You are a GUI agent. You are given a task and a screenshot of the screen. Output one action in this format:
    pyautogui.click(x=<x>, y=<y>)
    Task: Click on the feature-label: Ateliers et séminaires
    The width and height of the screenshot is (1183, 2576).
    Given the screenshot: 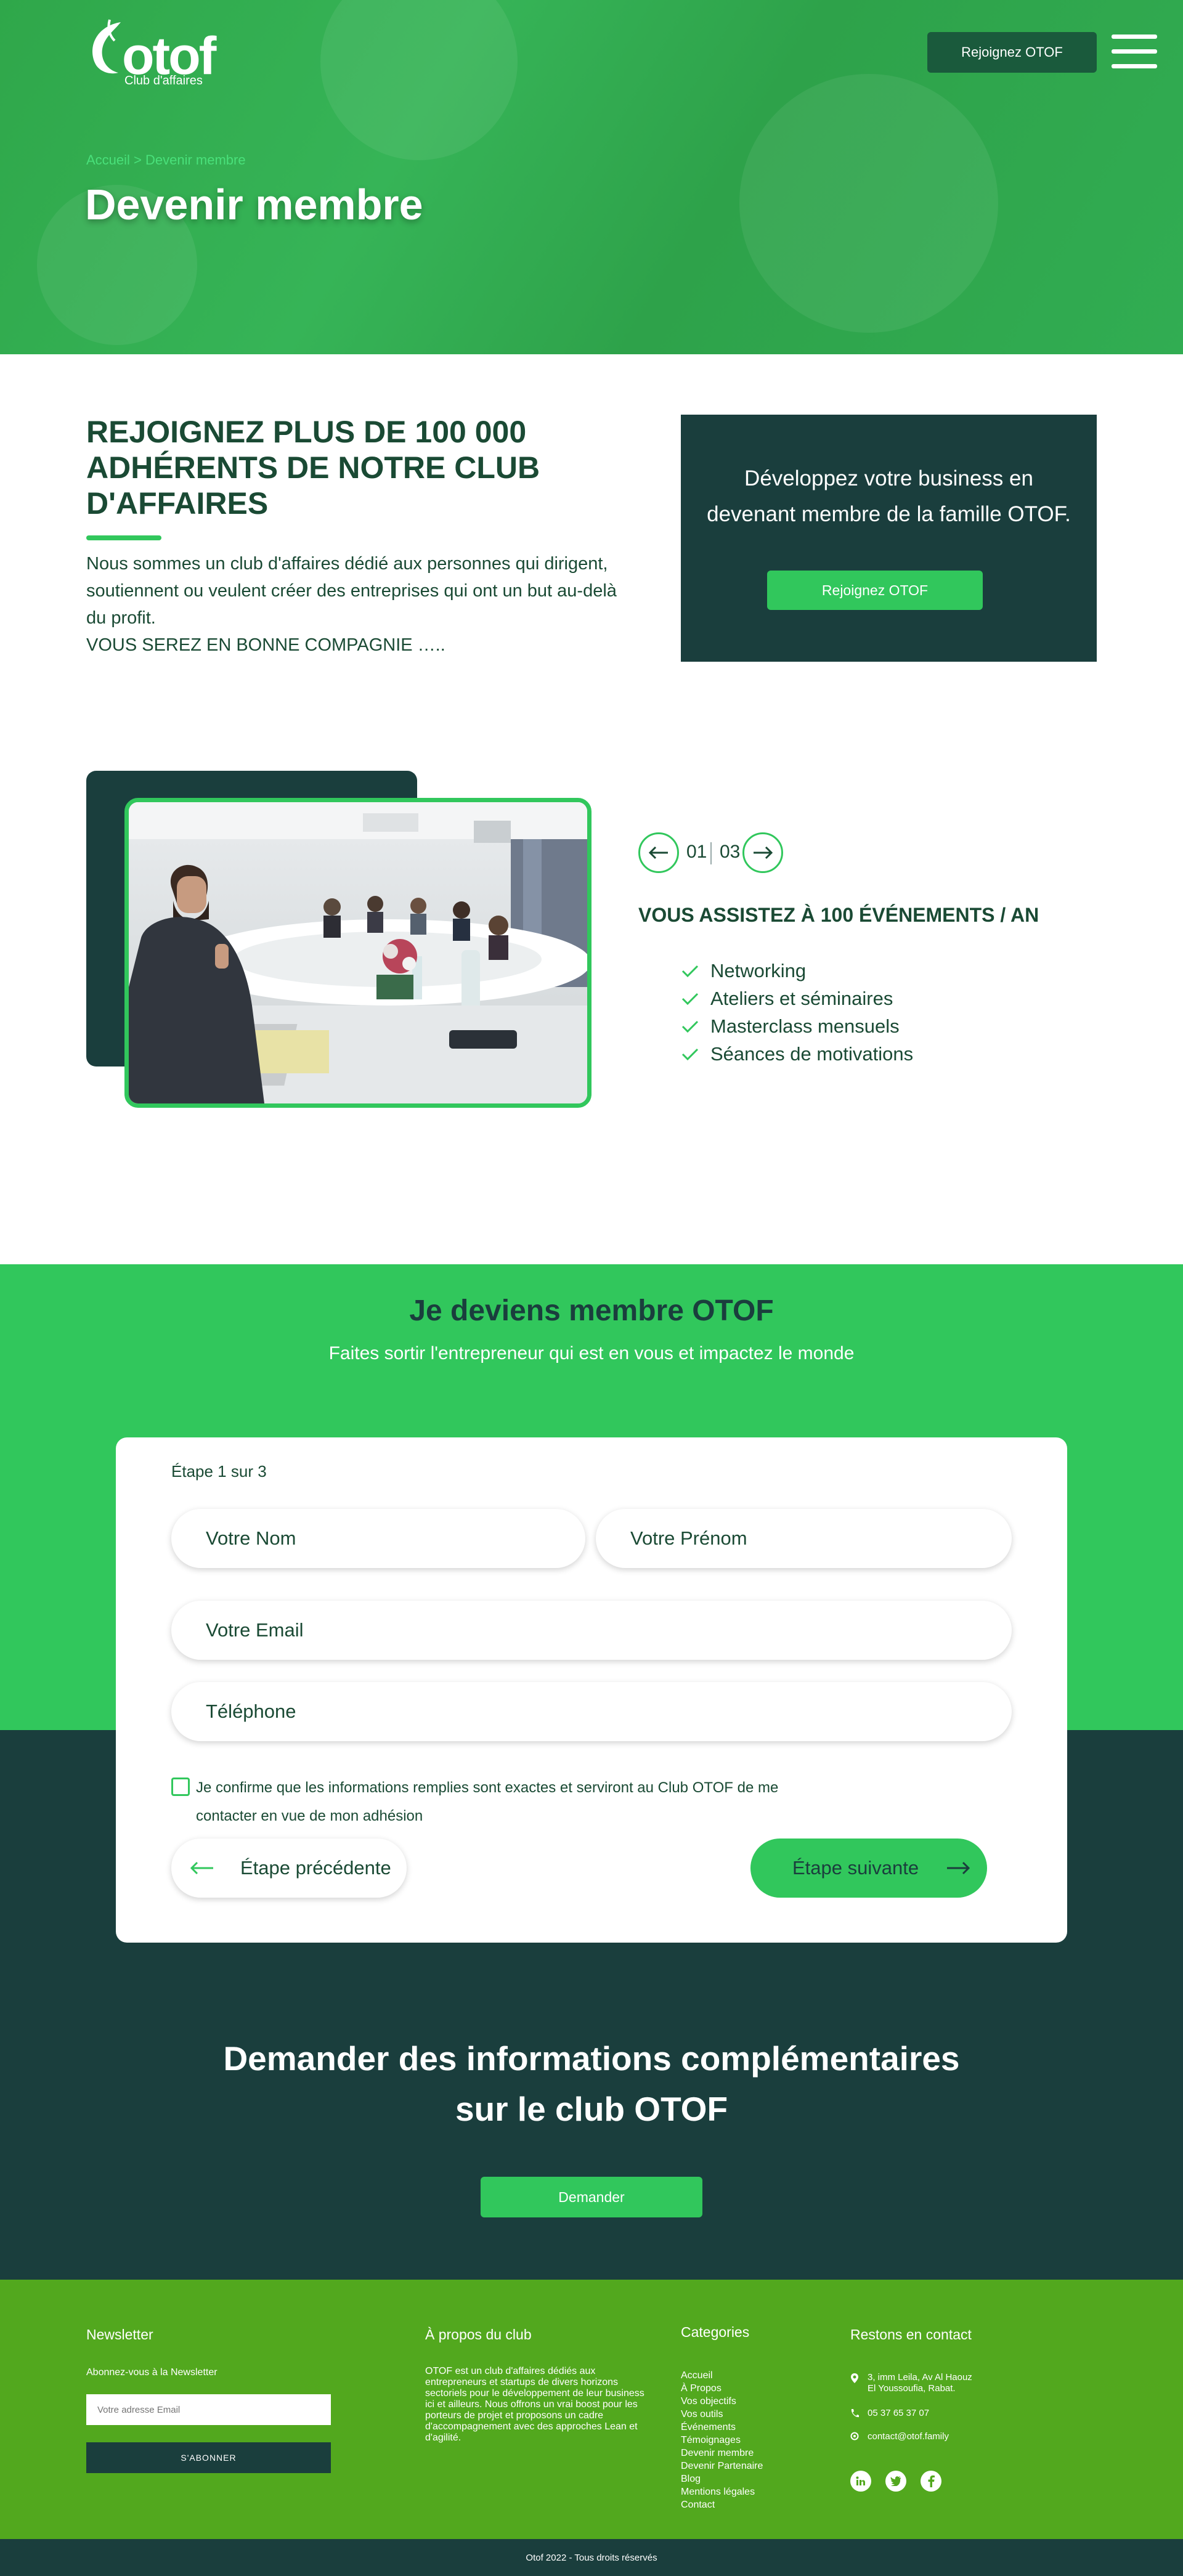 What is the action you would take?
    pyautogui.click(x=801, y=998)
    